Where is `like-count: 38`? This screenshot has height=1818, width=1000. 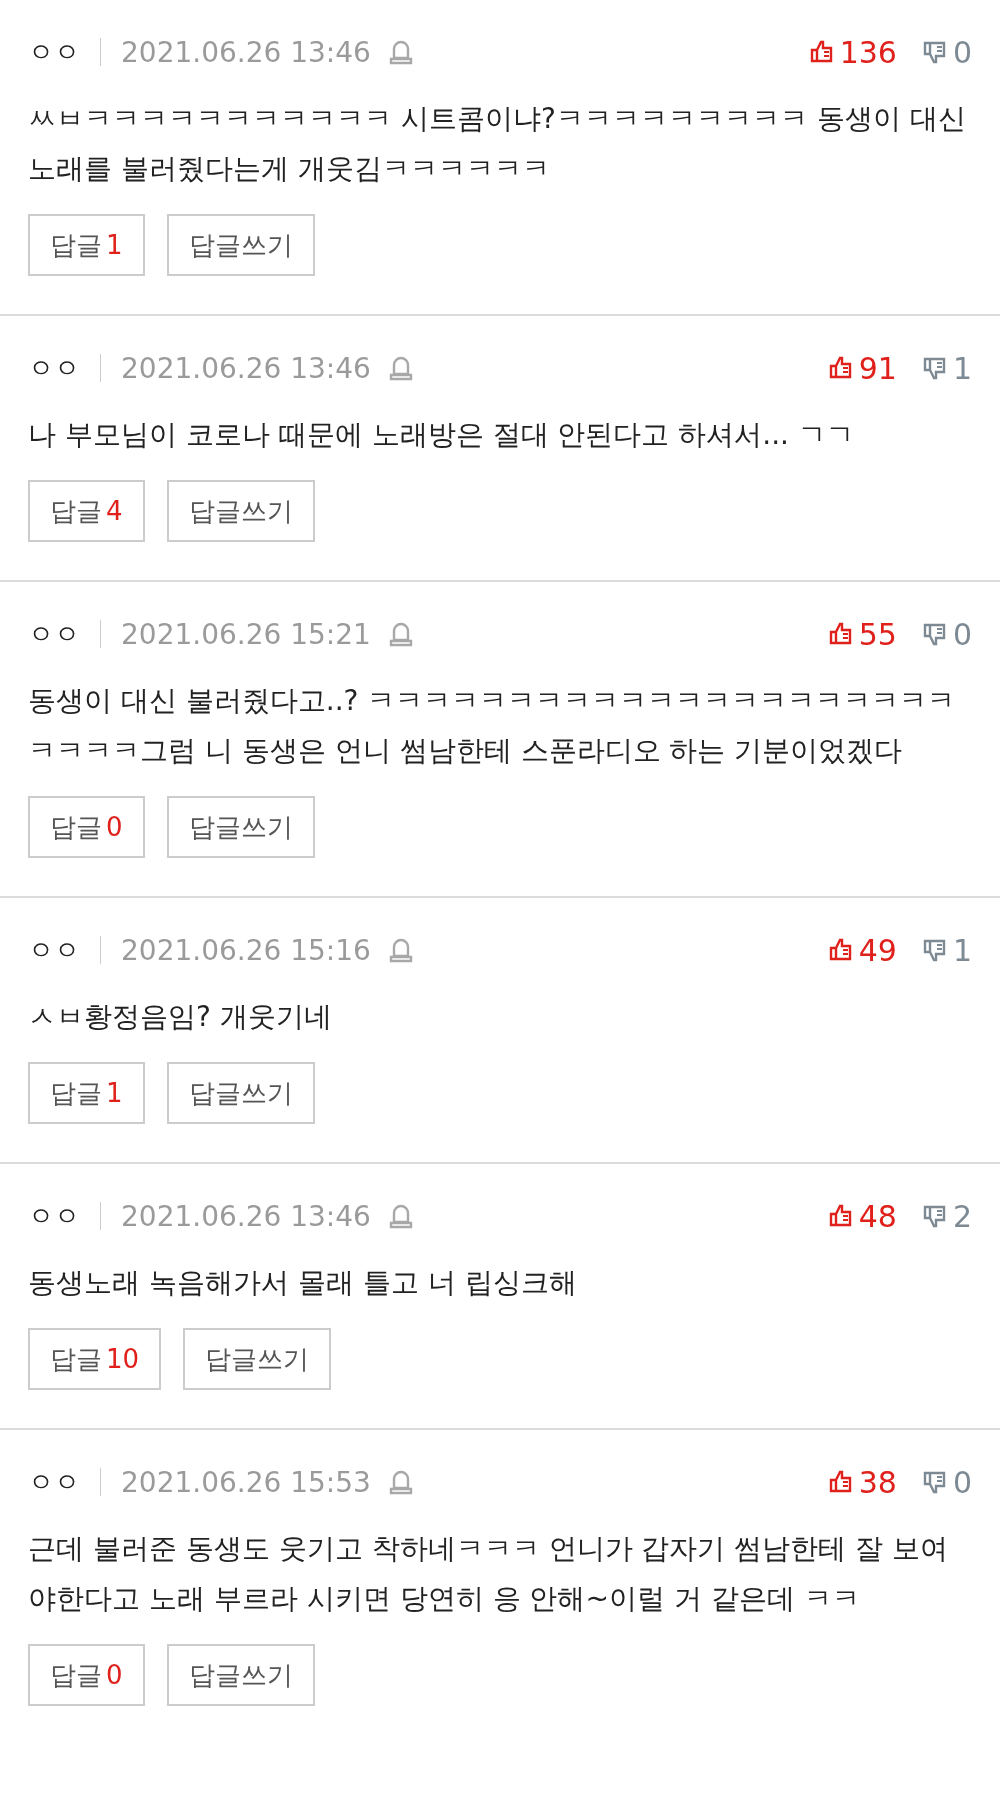 like-count: 38 is located at coordinates (877, 1482).